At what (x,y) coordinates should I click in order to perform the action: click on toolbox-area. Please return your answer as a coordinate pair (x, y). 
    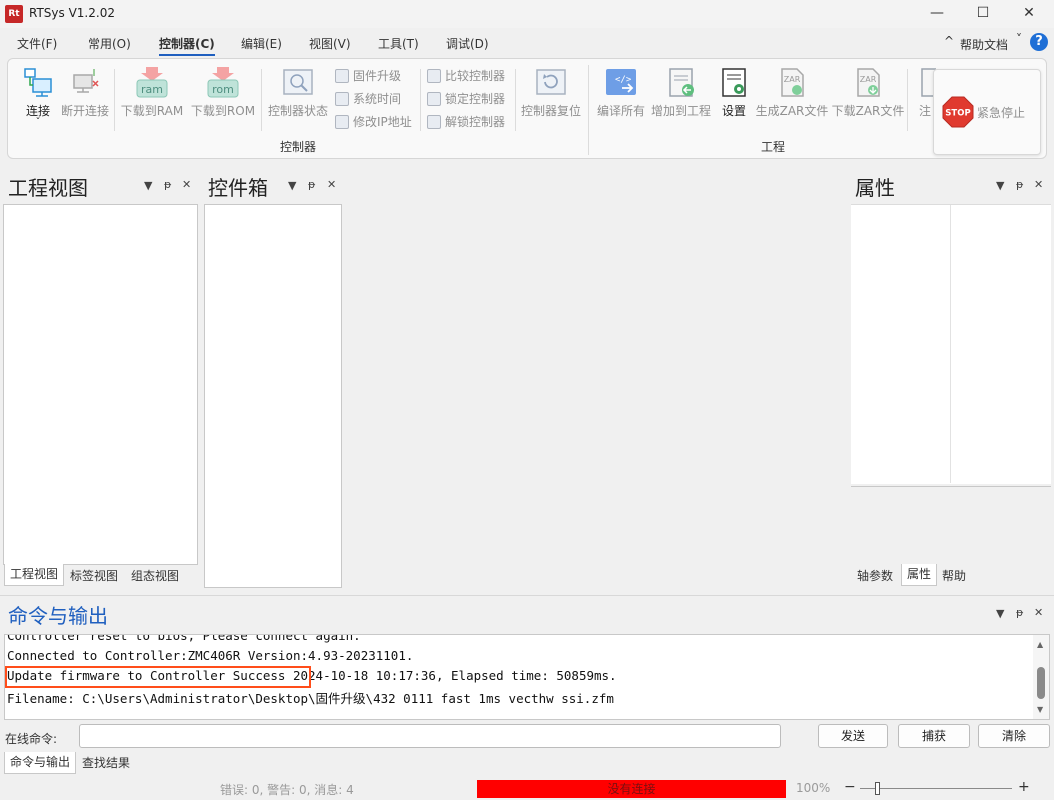
    Looking at the image, I should click on (273, 396).